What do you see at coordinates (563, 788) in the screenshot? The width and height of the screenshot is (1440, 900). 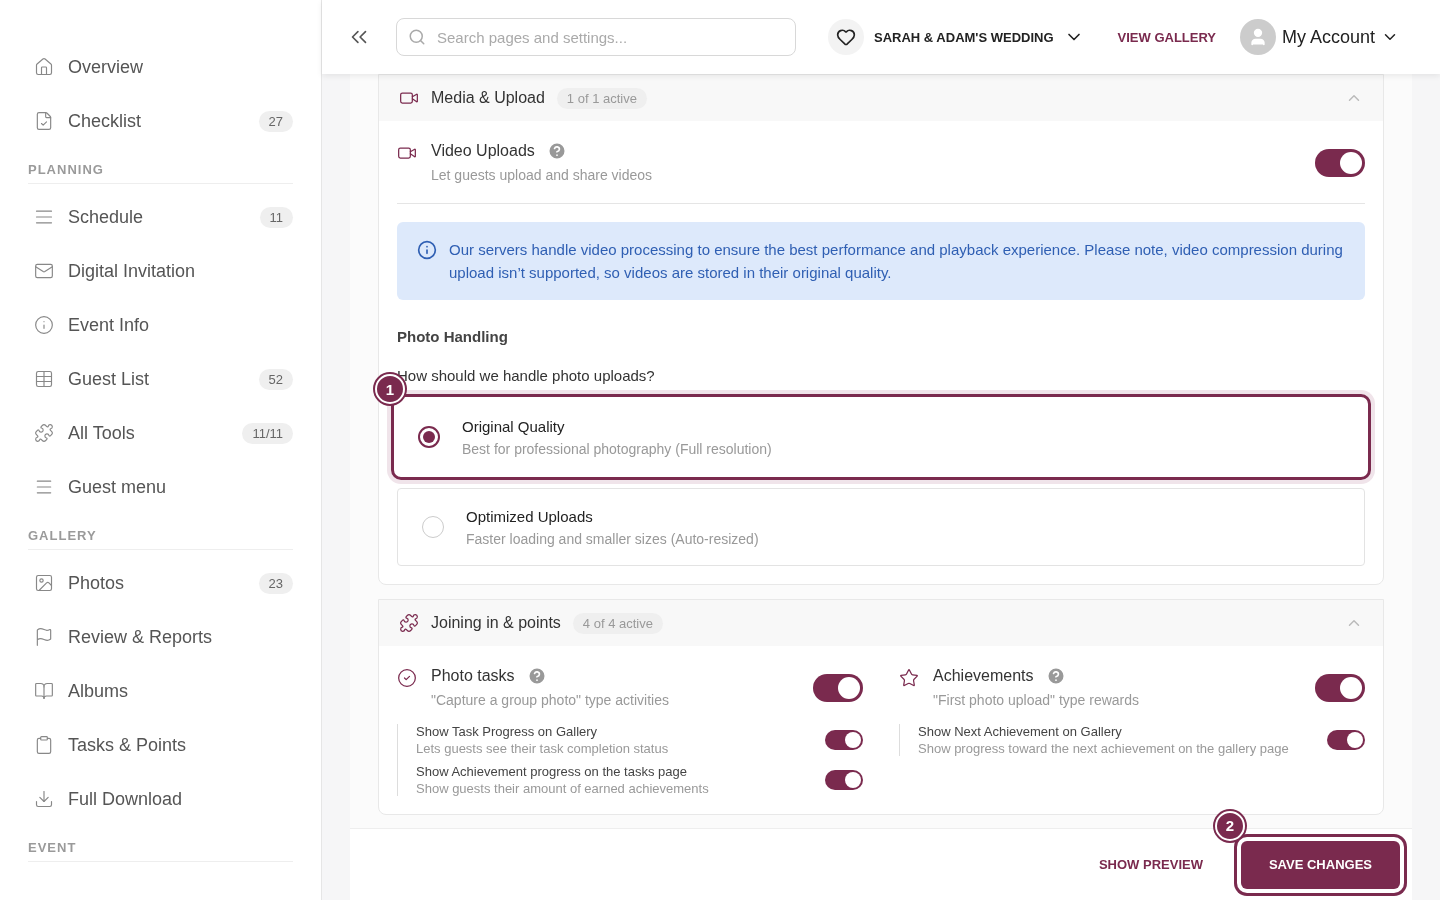 I see `option-description: Show guests their amount of earned achievements` at bounding box center [563, 788].